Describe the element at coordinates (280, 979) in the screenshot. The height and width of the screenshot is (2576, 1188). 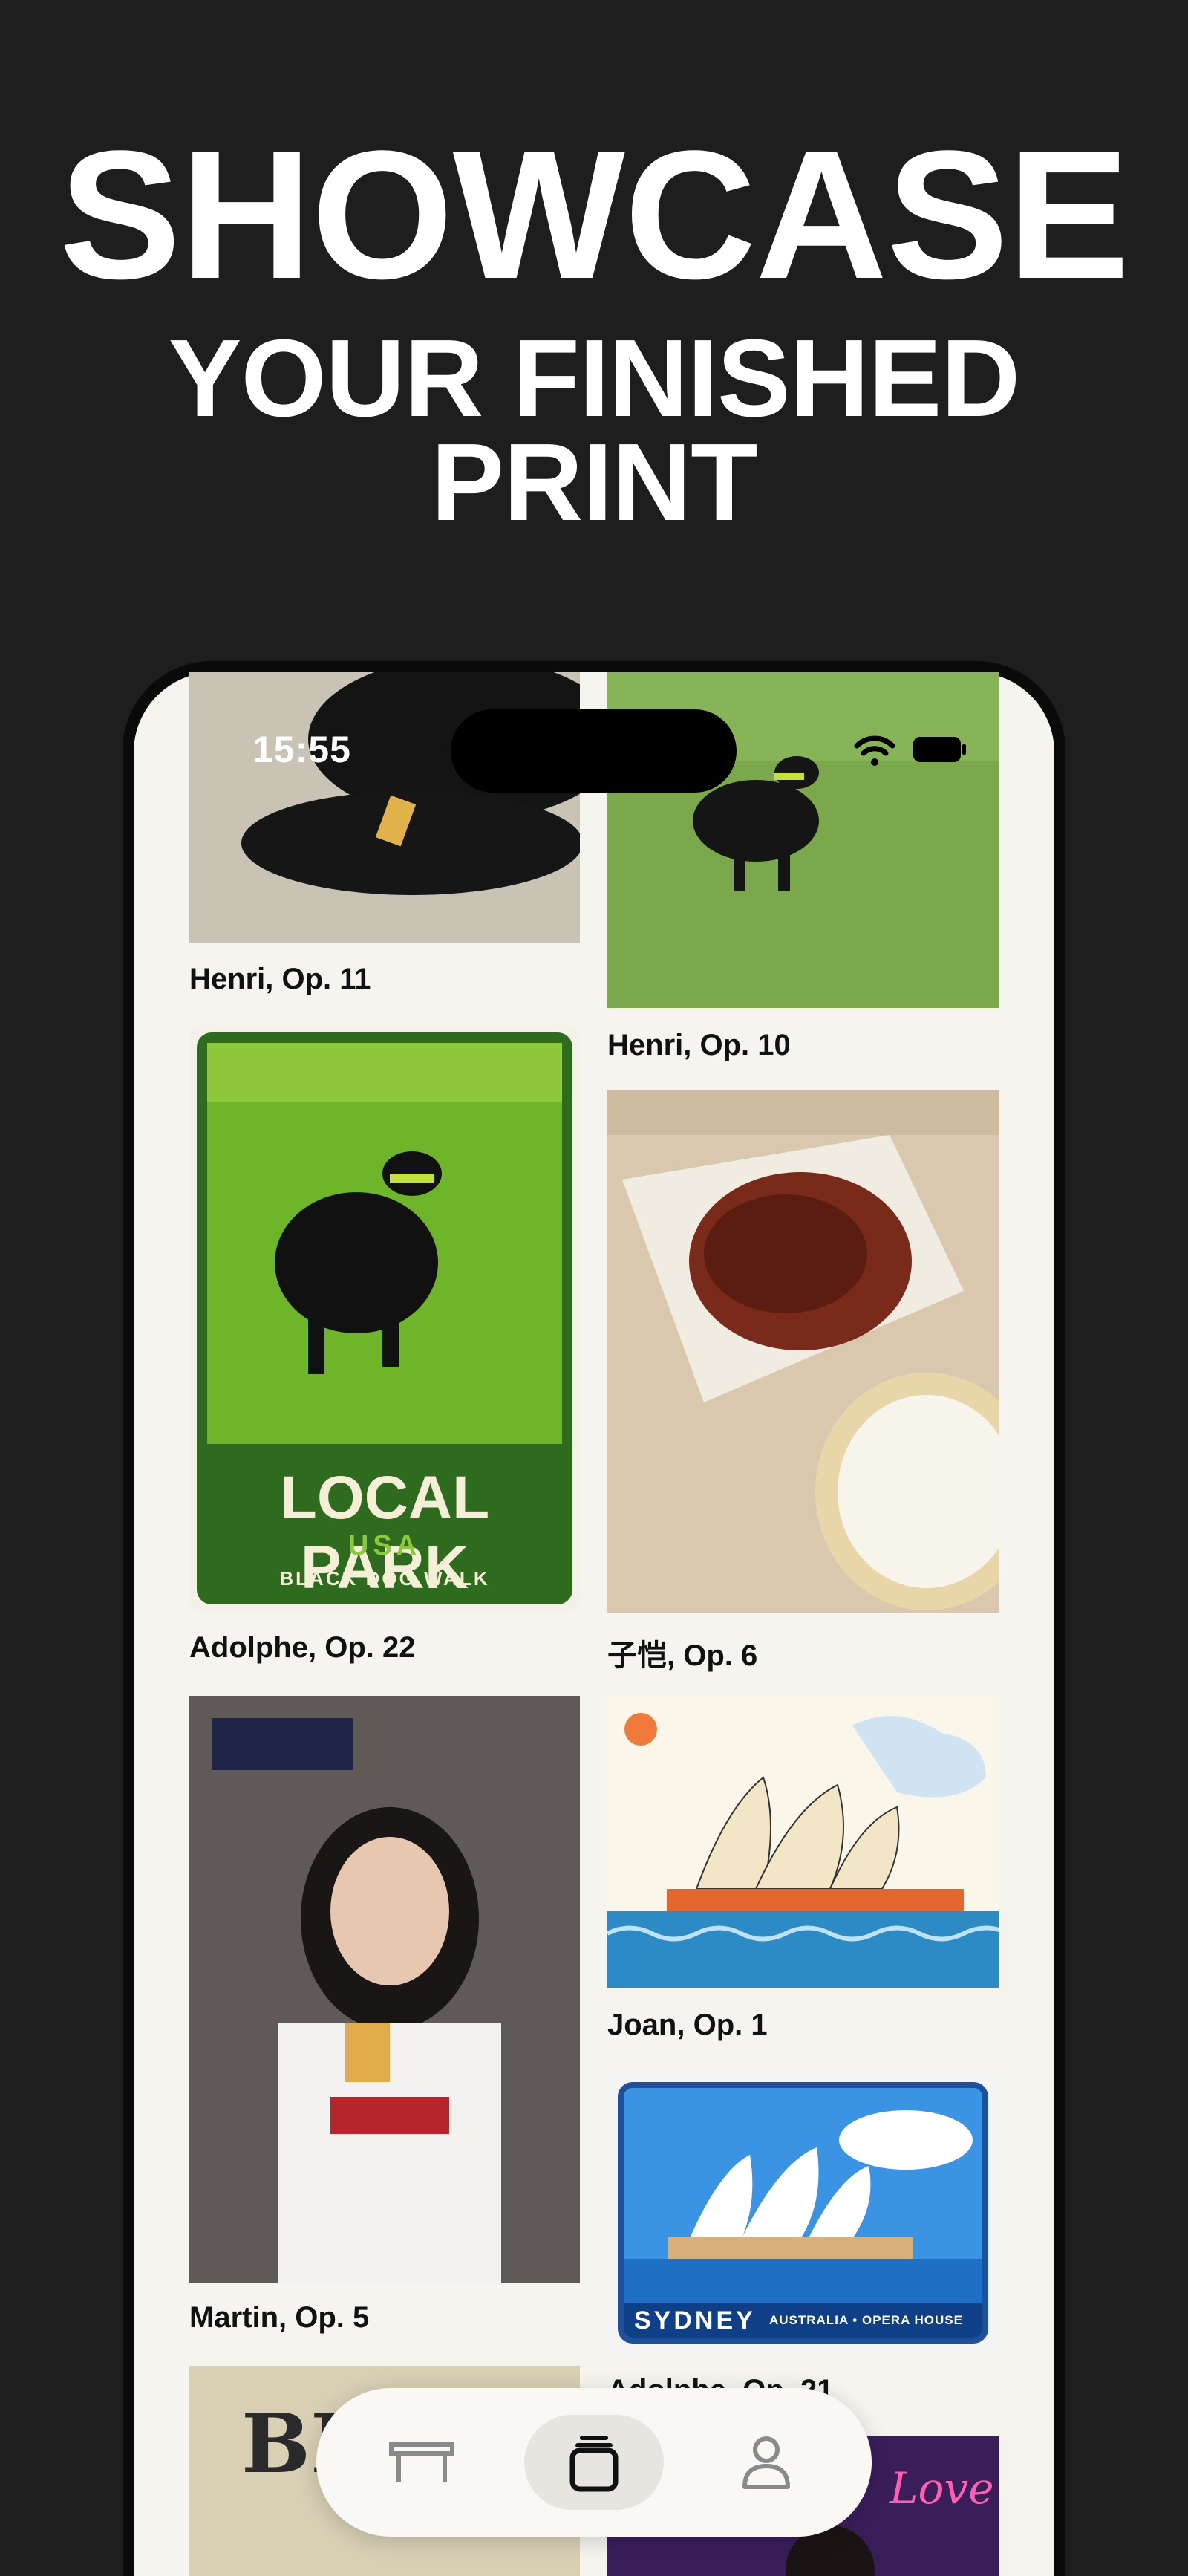
I see `caption-henri-op11: Henri, Op. 11` at that location.